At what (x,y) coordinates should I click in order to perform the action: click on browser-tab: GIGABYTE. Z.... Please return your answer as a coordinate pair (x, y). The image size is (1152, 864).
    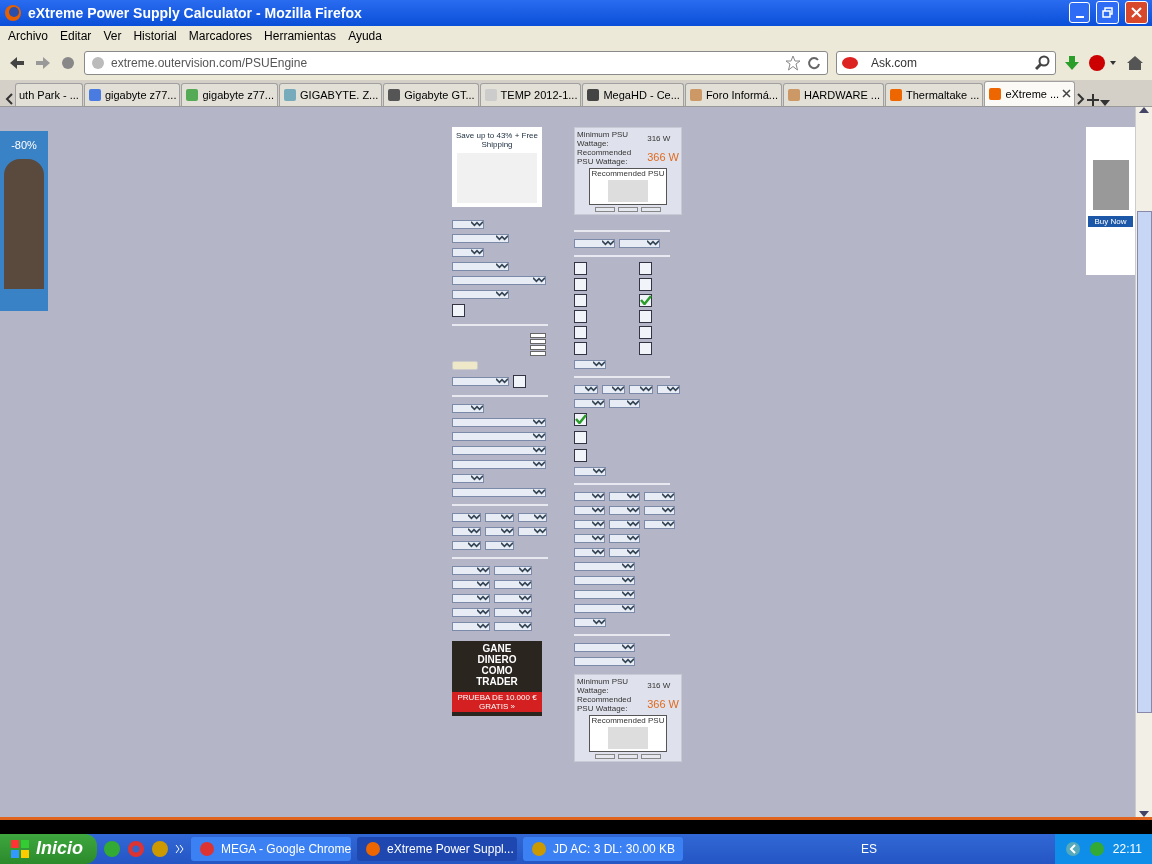
    Looking at the image, I should click on (331, 94).